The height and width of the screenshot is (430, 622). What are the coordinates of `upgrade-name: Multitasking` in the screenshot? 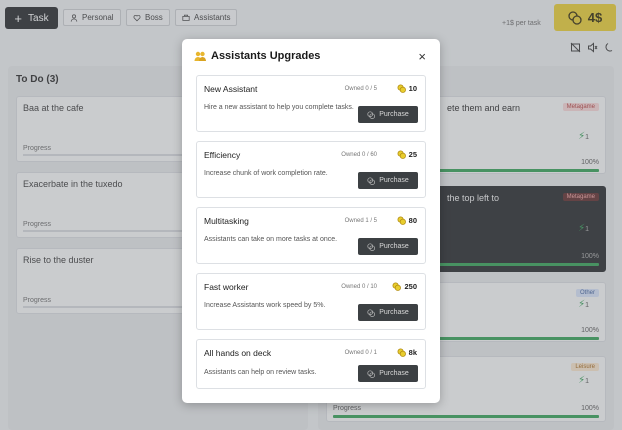 It's located at (226, 221).